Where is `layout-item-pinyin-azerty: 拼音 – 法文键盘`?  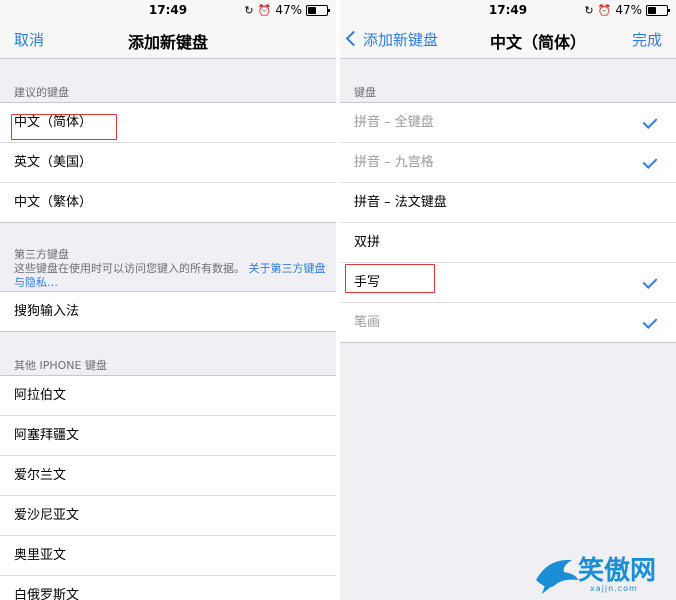
layout-item-pinyin-azerty: 拼音 – 法文键盘 is located at coordinates (508, 203).